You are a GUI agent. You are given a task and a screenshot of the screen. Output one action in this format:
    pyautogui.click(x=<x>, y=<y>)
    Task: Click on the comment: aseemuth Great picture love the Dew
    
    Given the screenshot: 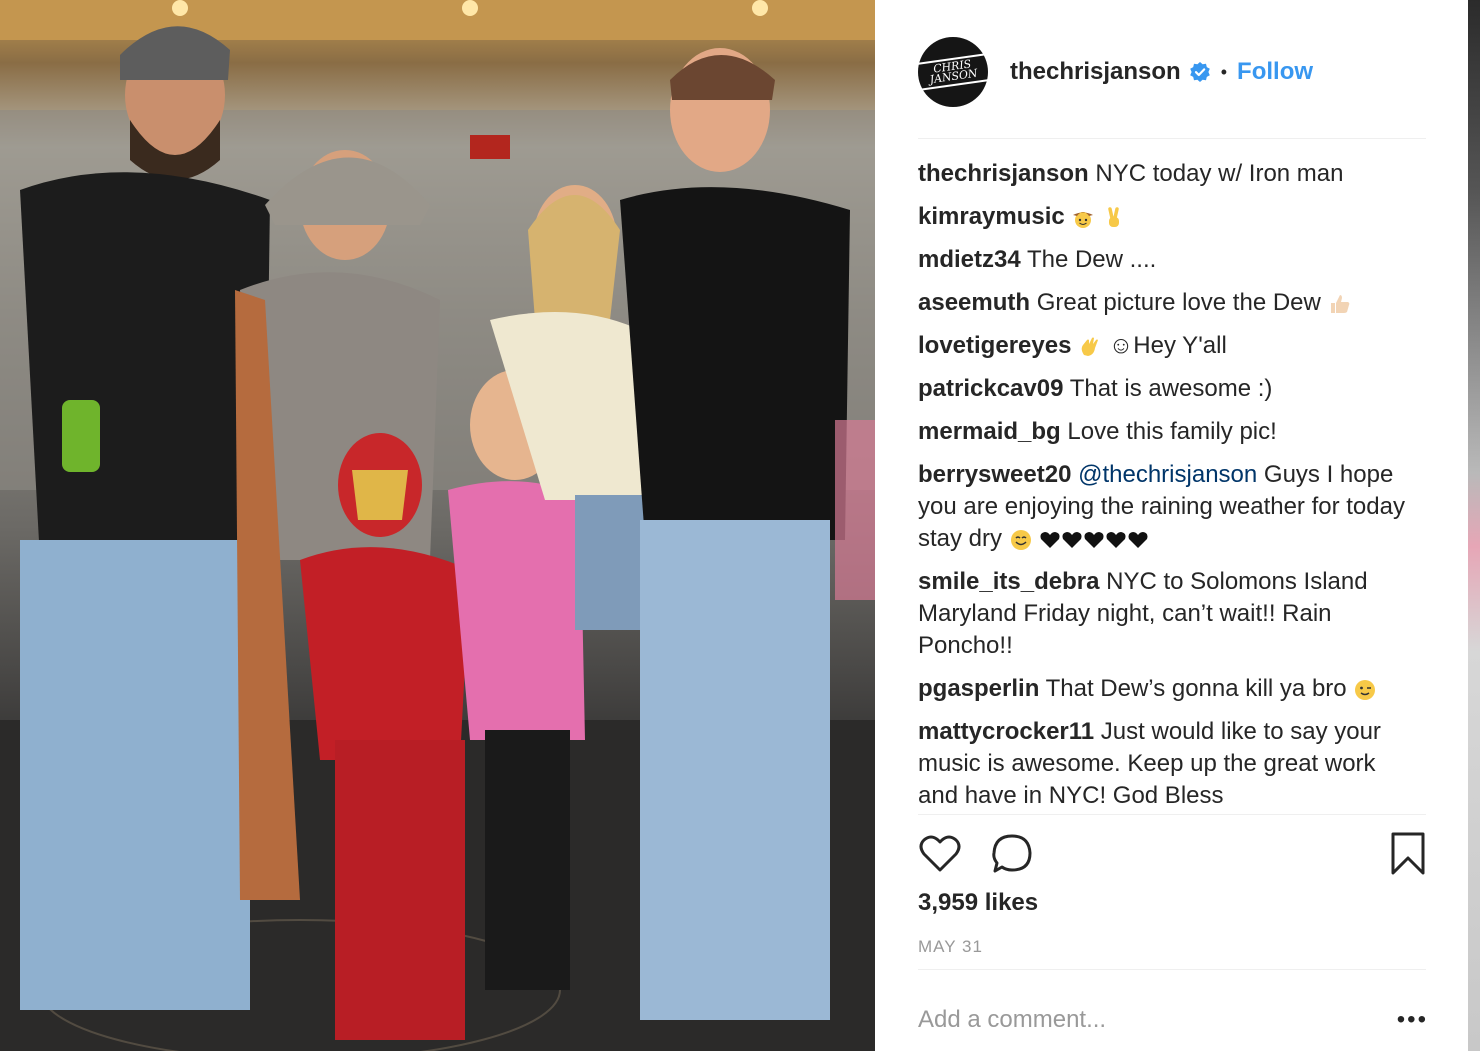 What is the action you would take?
    pyautogui.click(x=1168, y=303)
    